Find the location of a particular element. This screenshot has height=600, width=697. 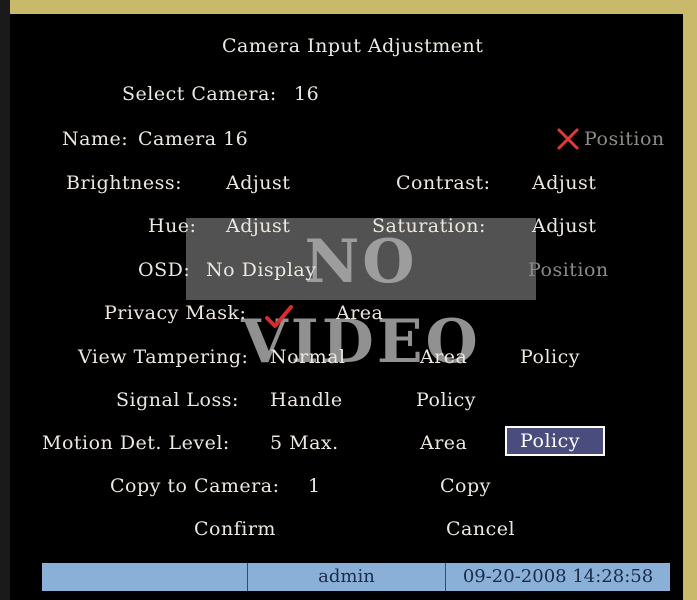

privacy-mask-checkbox-icon is located at coordinates (279, 317).